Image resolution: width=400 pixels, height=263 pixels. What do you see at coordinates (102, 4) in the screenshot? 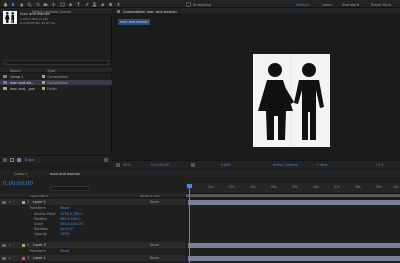
I see `eraser-tool-icon` at bounding box center [102, 4].